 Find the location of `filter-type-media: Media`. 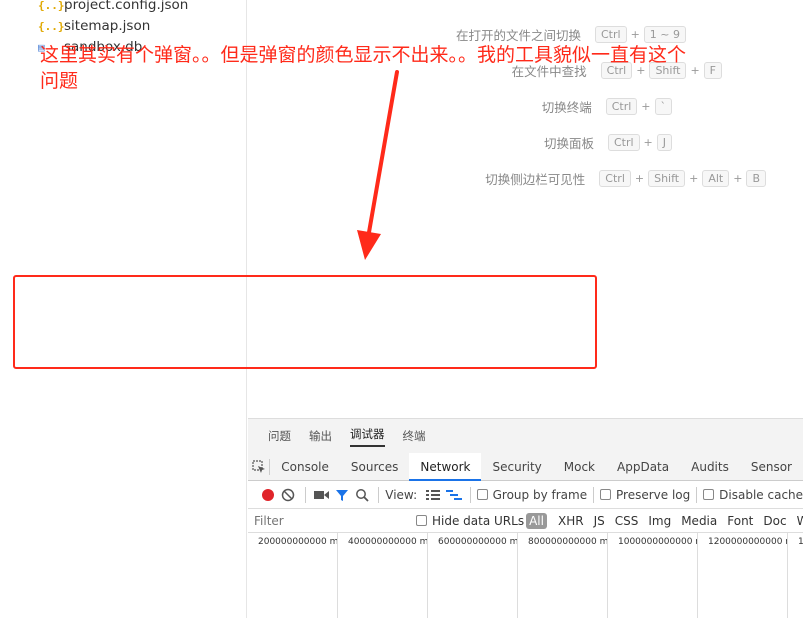

filter-type-media: Media is located at coordinates (699, 521).